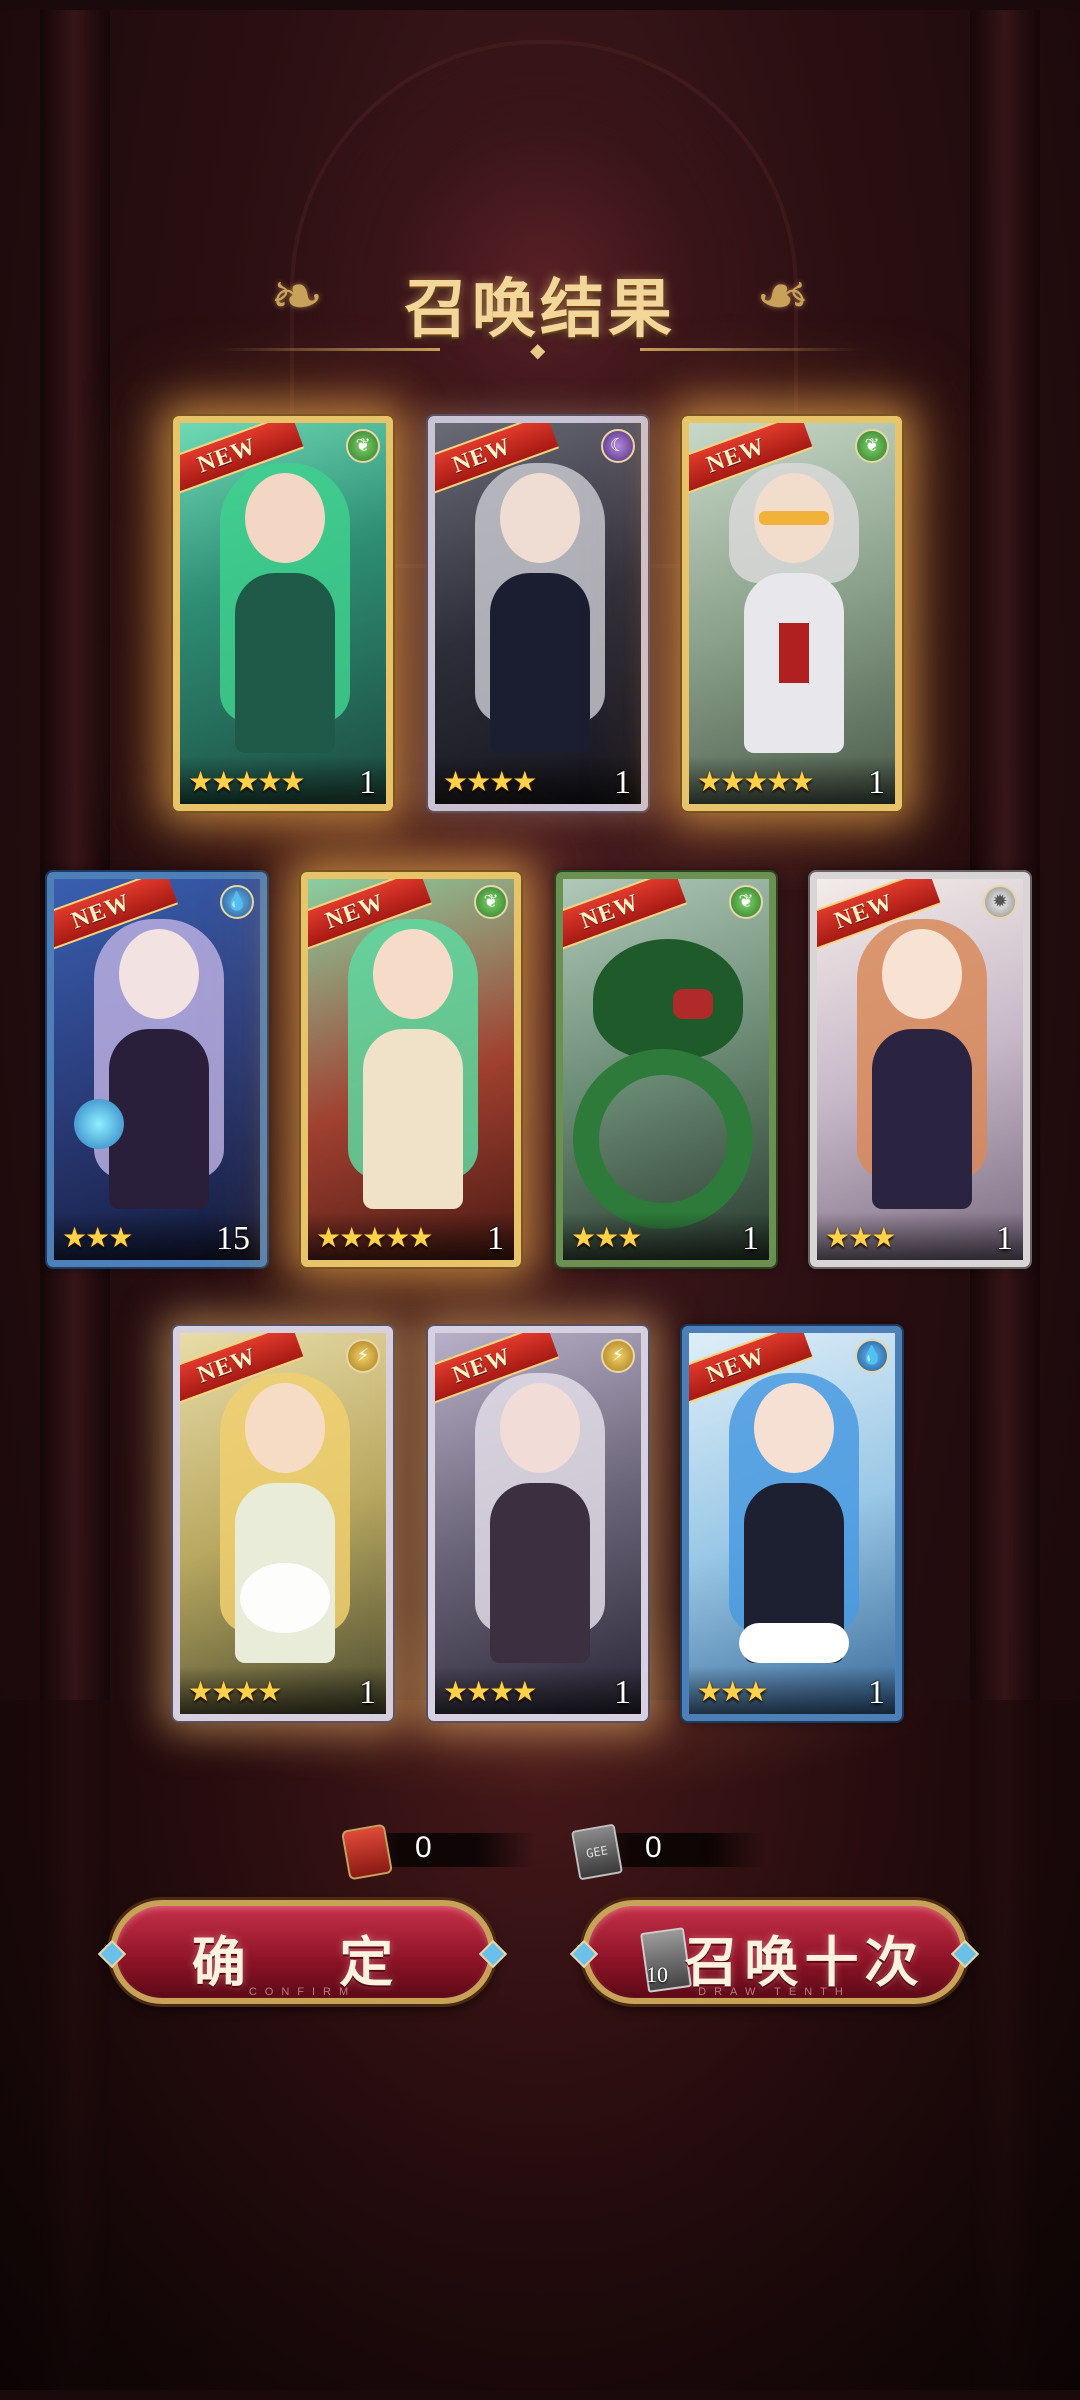  I want to click on result-card-10: NEW 💧 ★★★ 1, so click(792, 1523).